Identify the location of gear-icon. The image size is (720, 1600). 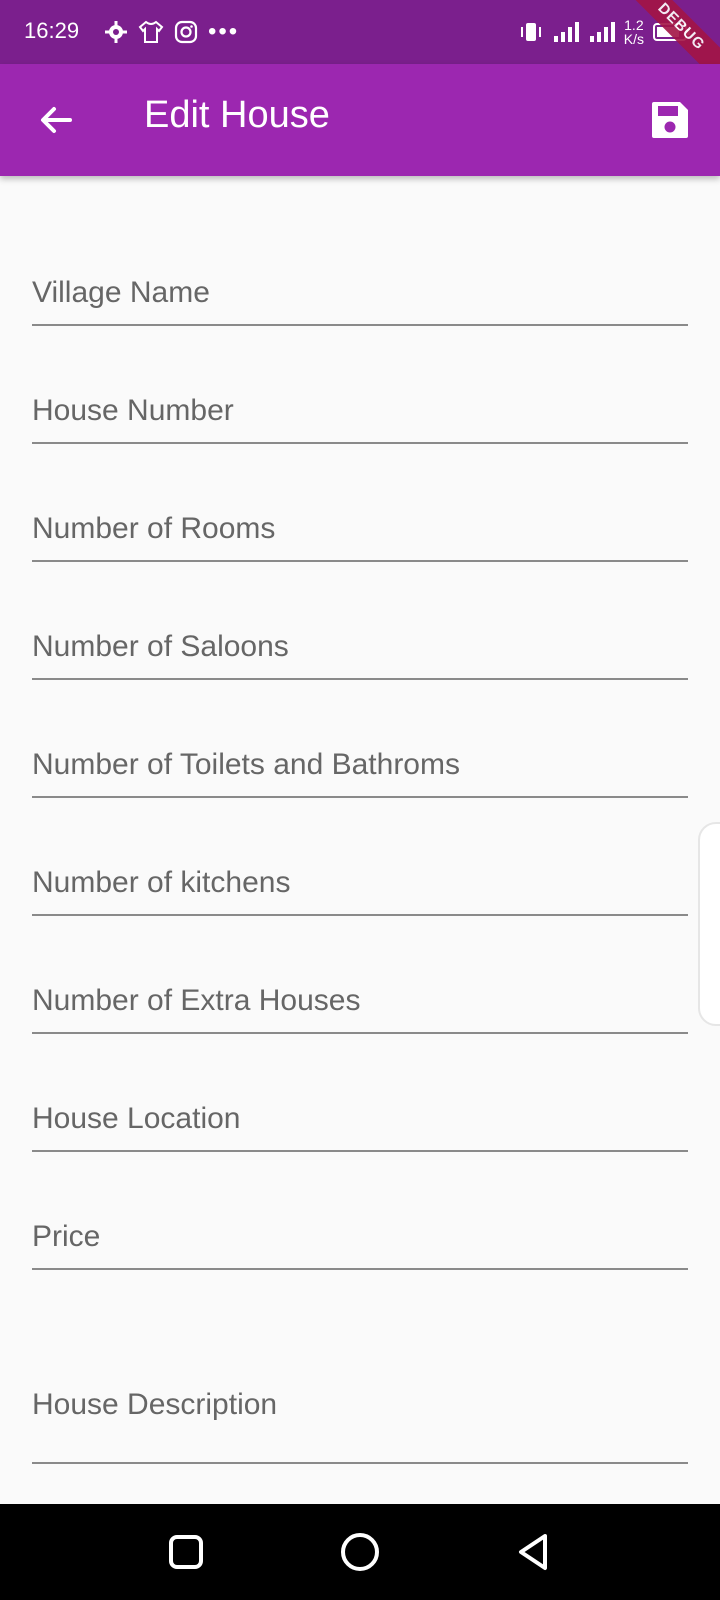
(116, 32).